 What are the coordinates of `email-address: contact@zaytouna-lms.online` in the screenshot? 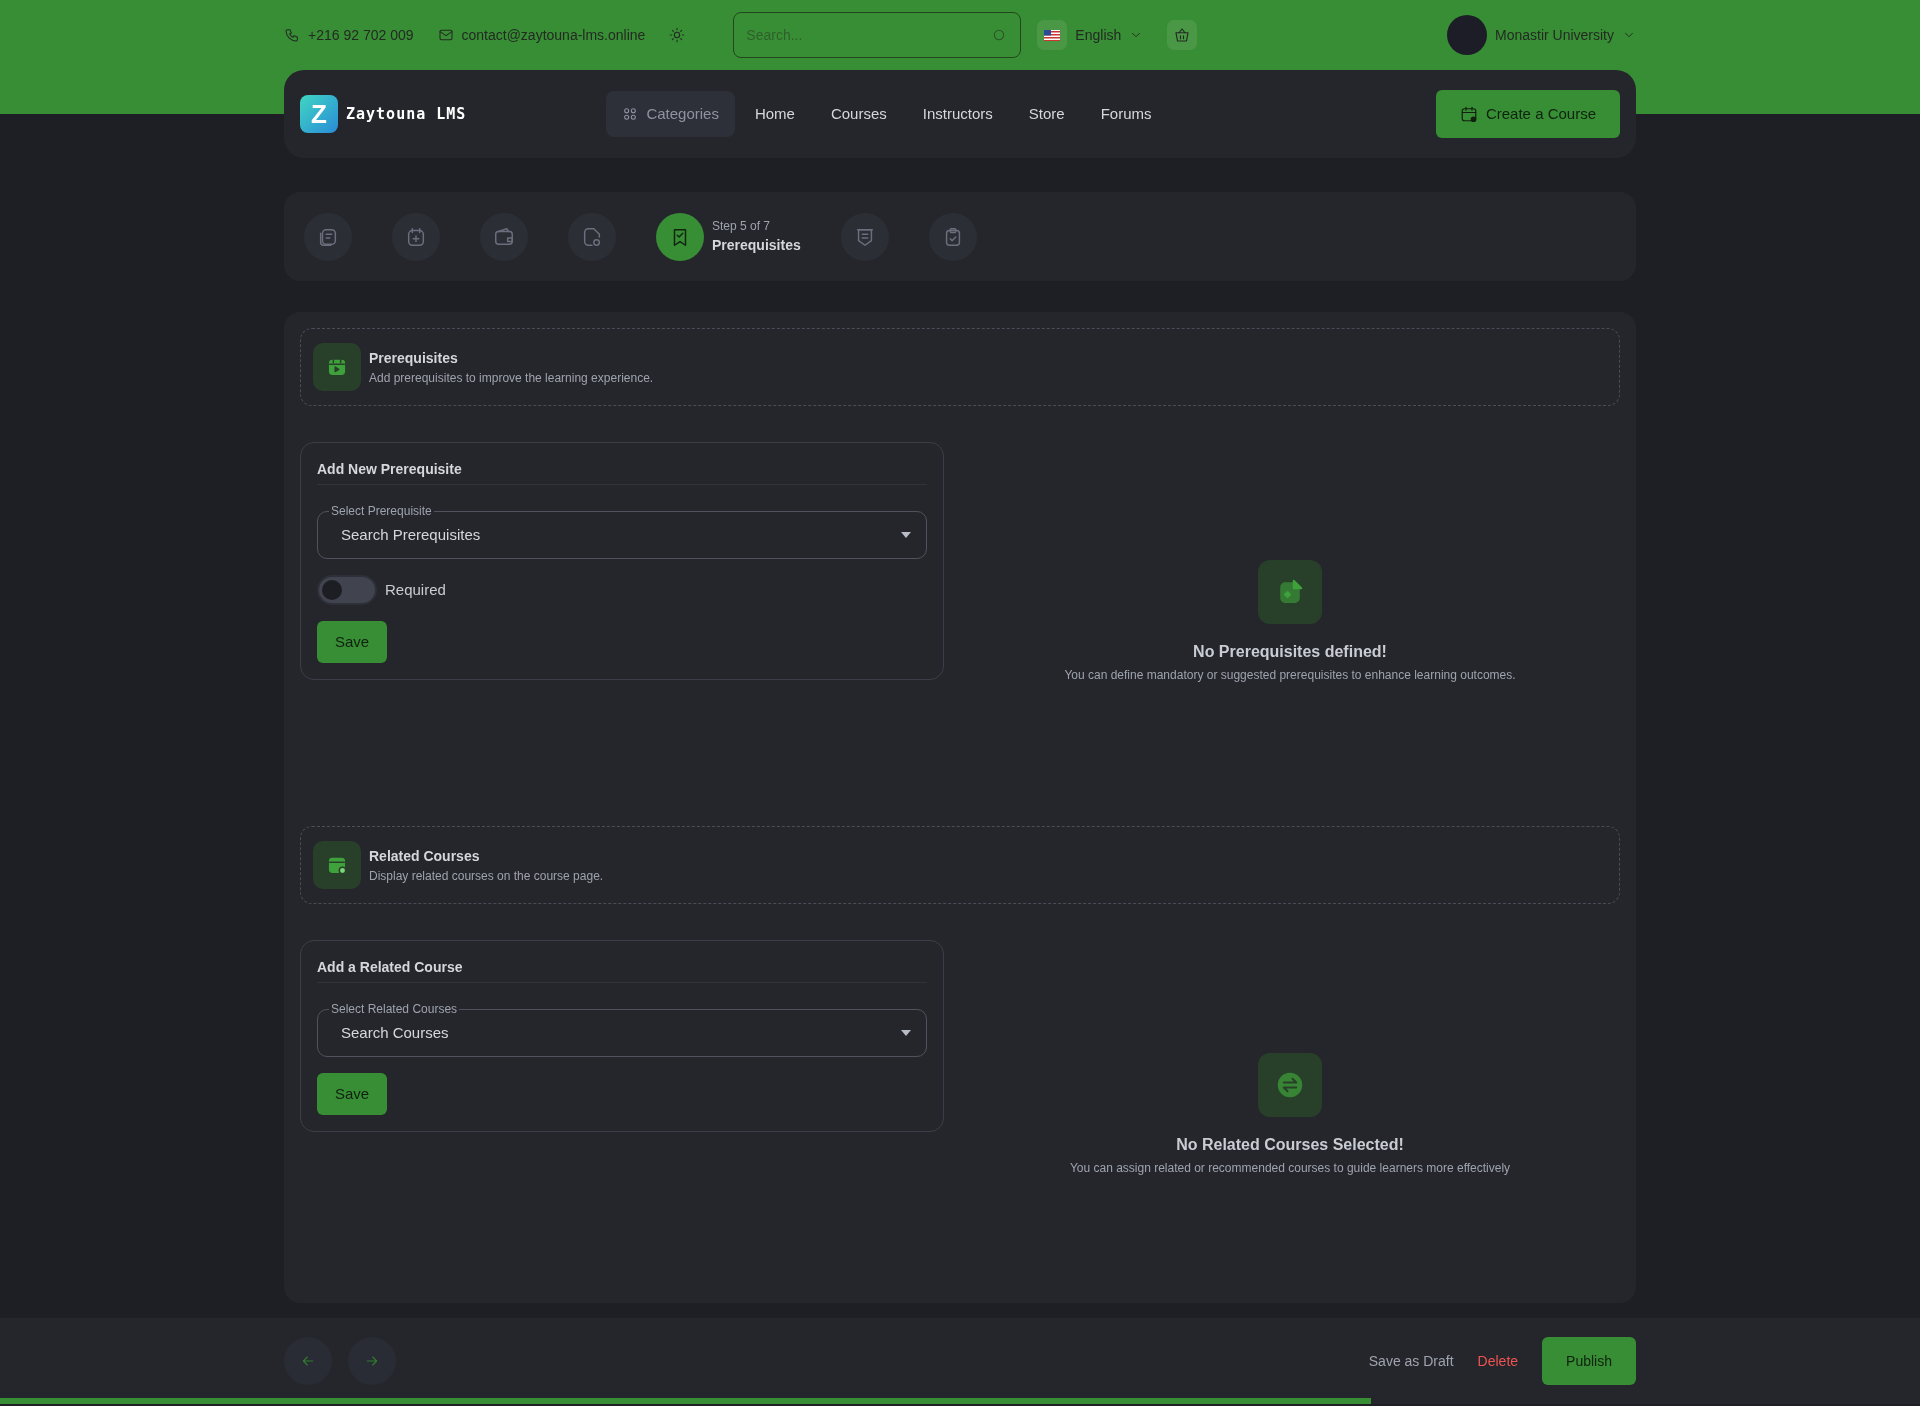 It's located at (553, 35).